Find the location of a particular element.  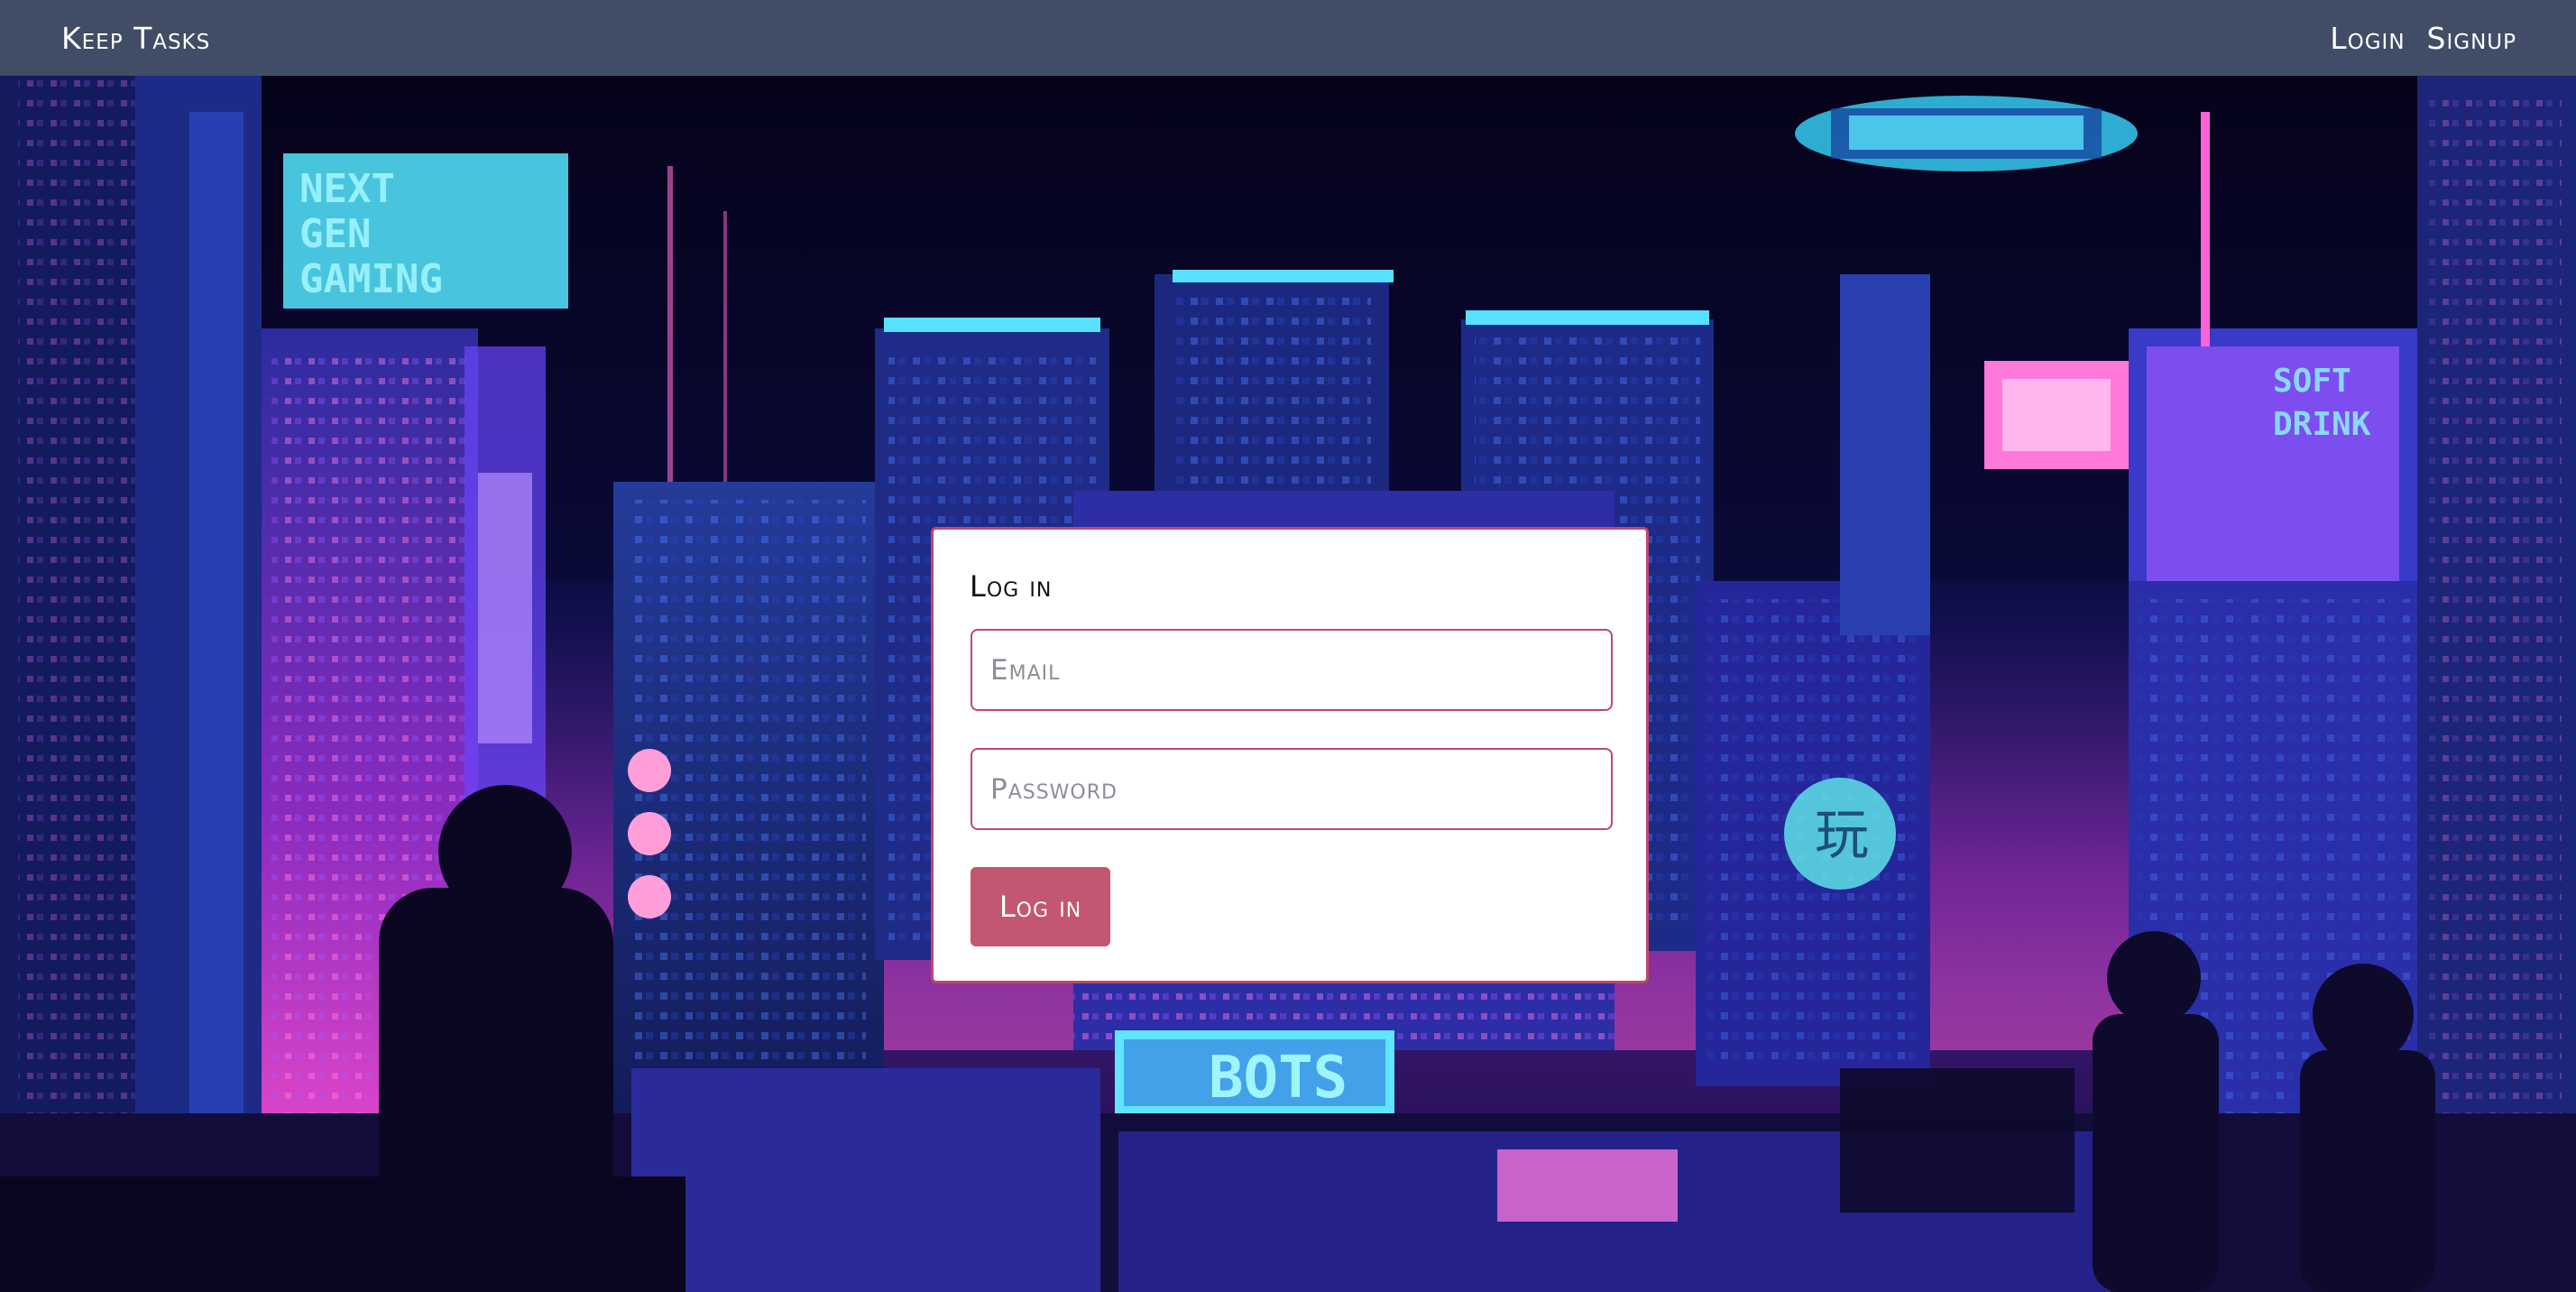

login-form: Log in Log in is located at coordinates (1290, 755).